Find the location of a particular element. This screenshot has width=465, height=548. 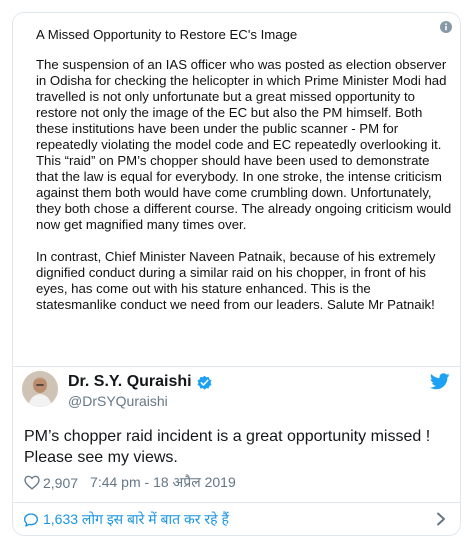

author-handle: @DrSYQuraishi is located at coordinates (118, 401).